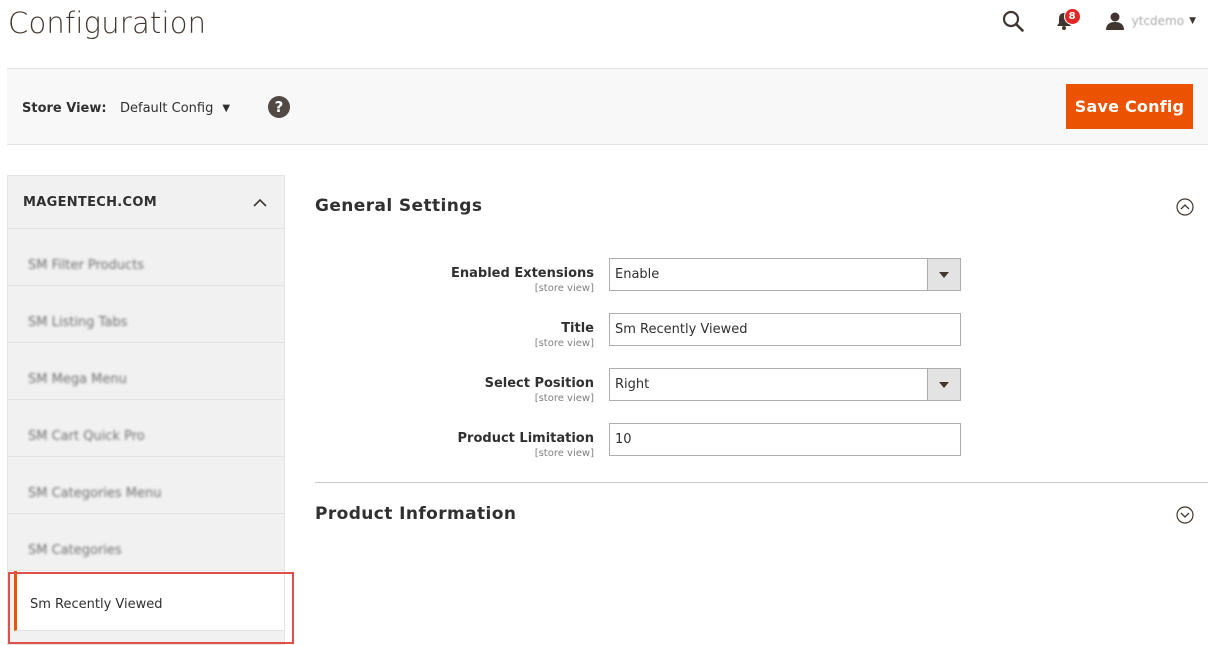 The height and width of the screenshot is (645, 1222). What do you see at coordinates (785, 274) in the screenshot?
I see `enabled-extensions-select: Enable` at bounding box center [785, 274].